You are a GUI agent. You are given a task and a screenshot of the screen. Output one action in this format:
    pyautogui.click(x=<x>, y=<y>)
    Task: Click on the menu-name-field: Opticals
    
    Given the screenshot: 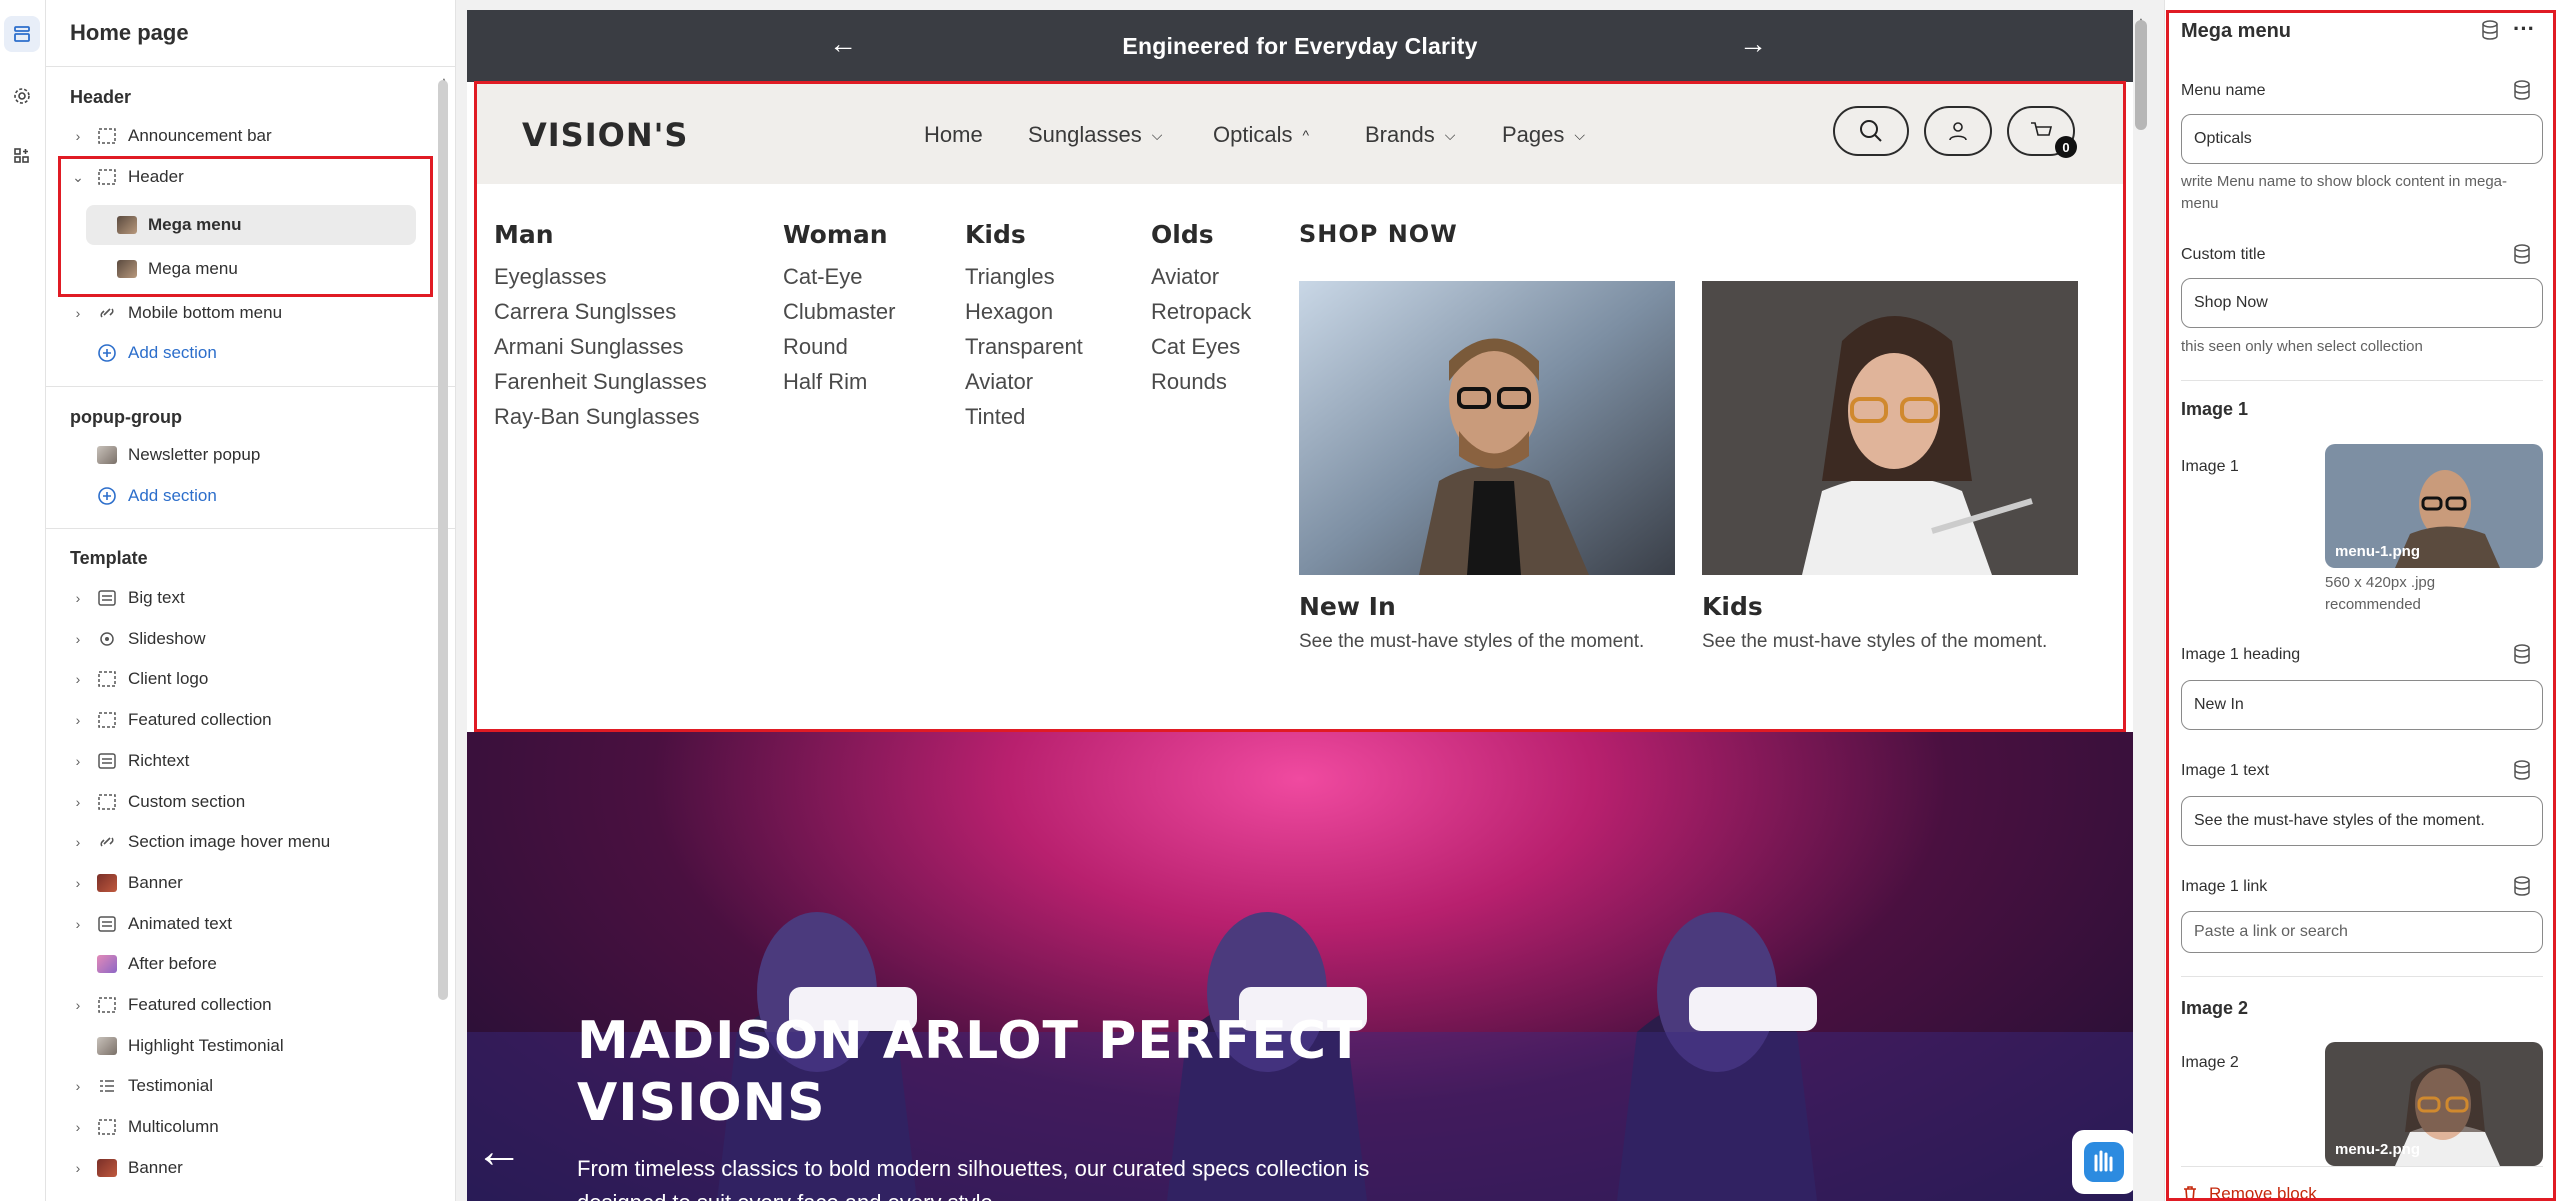 What is the action you would take?
    pyautogui.click(x=2362, y=139)
    